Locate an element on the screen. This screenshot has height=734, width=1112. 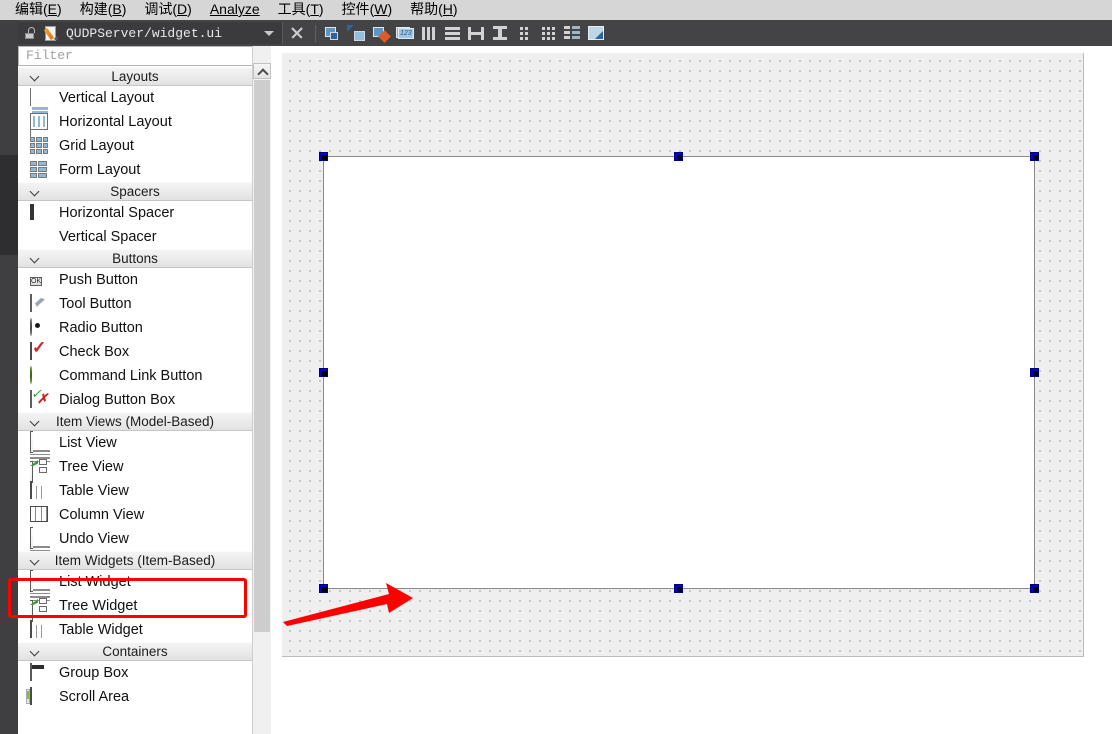
group-box-icon is located at coordinates (40, 672).